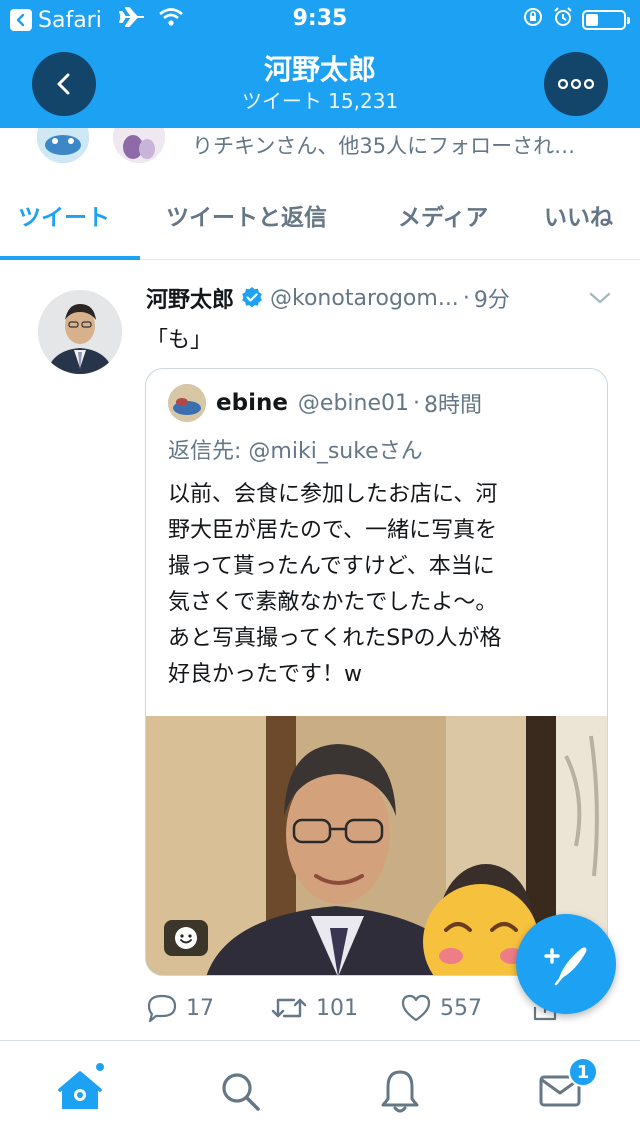 The image size is (640, 1136). Describe the element at coordinates (179, 340) in the screenshot. I see `tweet-text: 「も」` at that location.